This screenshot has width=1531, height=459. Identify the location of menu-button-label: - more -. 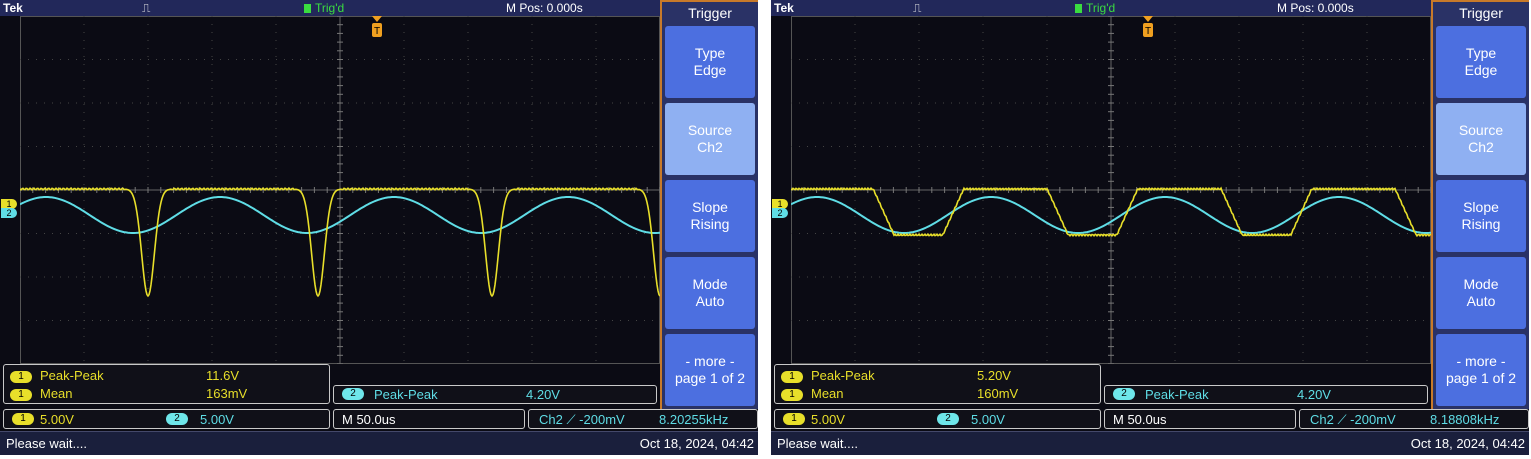
(1481, 361).